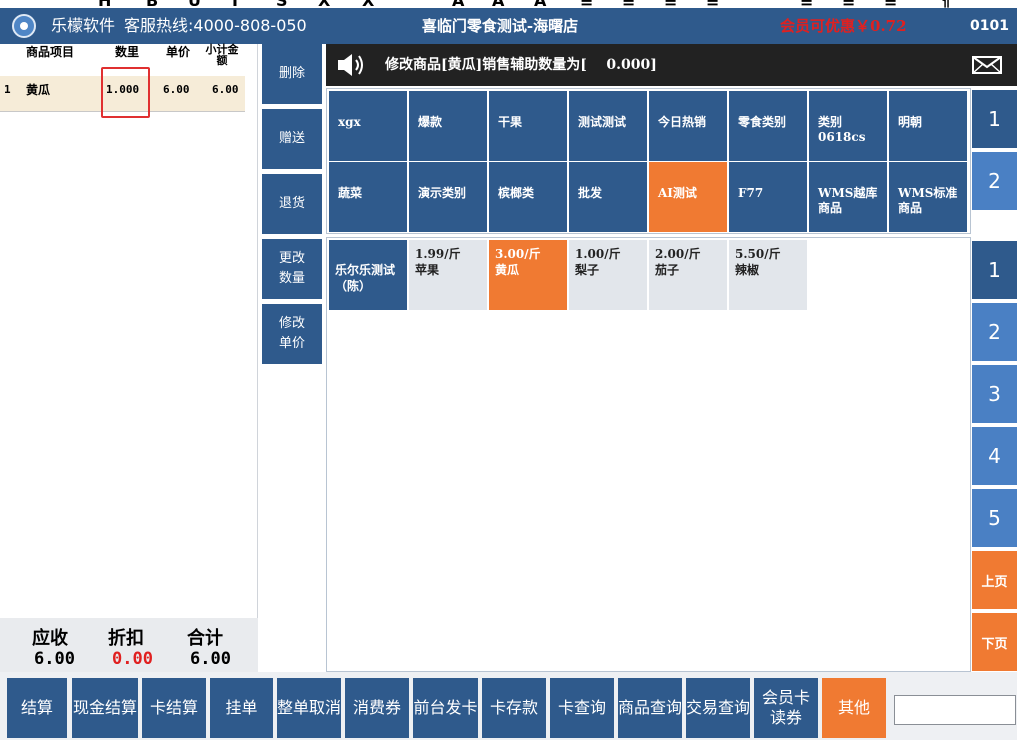 The image size is (1017, 740). What do you see at coordinates (768, 126) in the screenshot?
I see `category-button: 零食类别` at bounding box center [768, 126].